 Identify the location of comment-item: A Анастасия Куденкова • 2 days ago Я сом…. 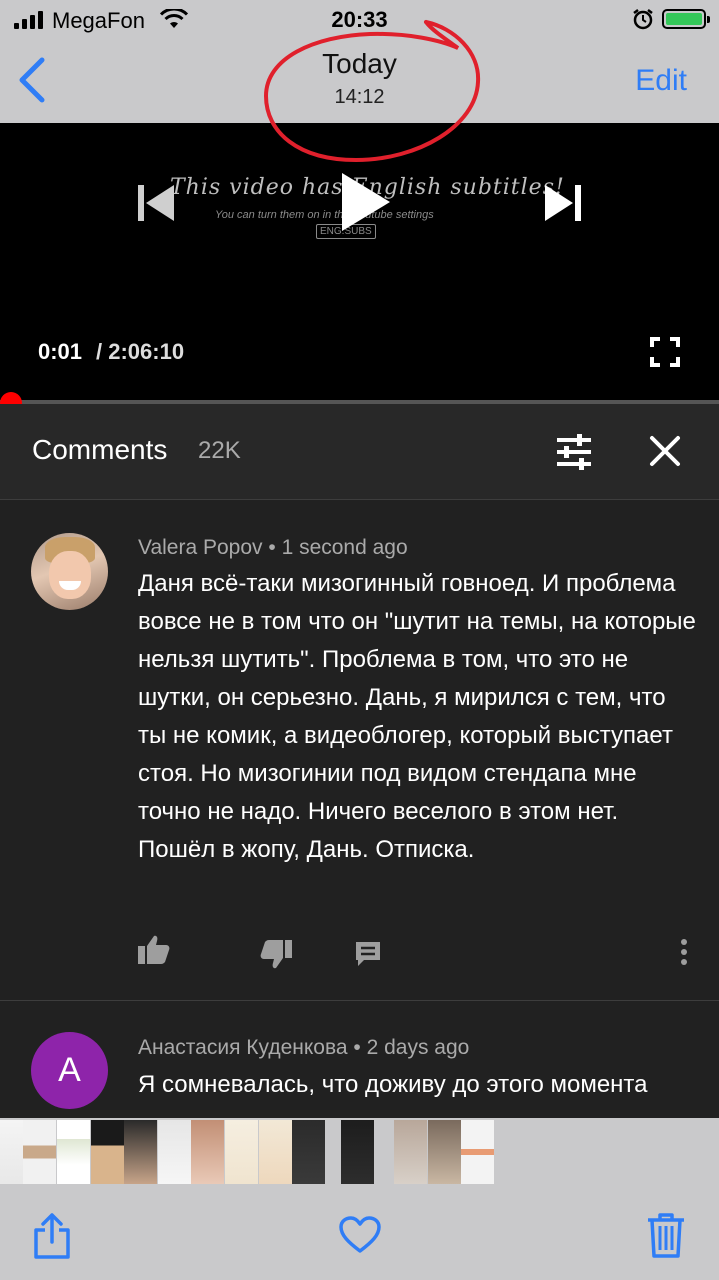
(359, 1060).